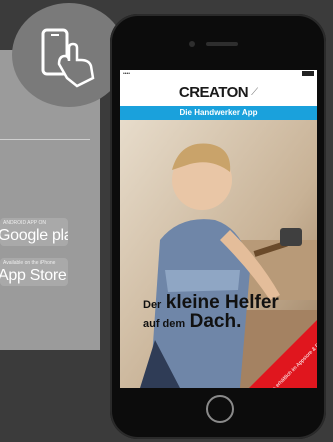 The width and height of the screenshot is (333, 442). I want to click on app-store-small-text: Available on the iPhone, so click(29, 263).